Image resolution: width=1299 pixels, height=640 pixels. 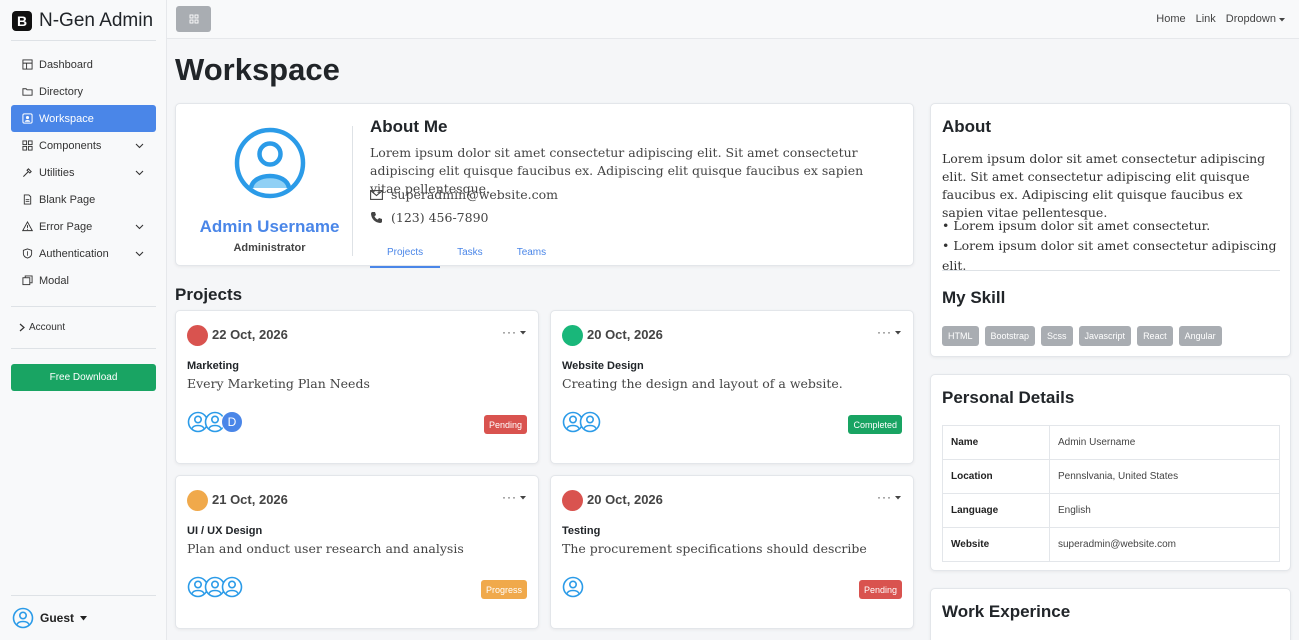 I want to click on table-row: Name Admin Username, so click(x=1111, y=442).